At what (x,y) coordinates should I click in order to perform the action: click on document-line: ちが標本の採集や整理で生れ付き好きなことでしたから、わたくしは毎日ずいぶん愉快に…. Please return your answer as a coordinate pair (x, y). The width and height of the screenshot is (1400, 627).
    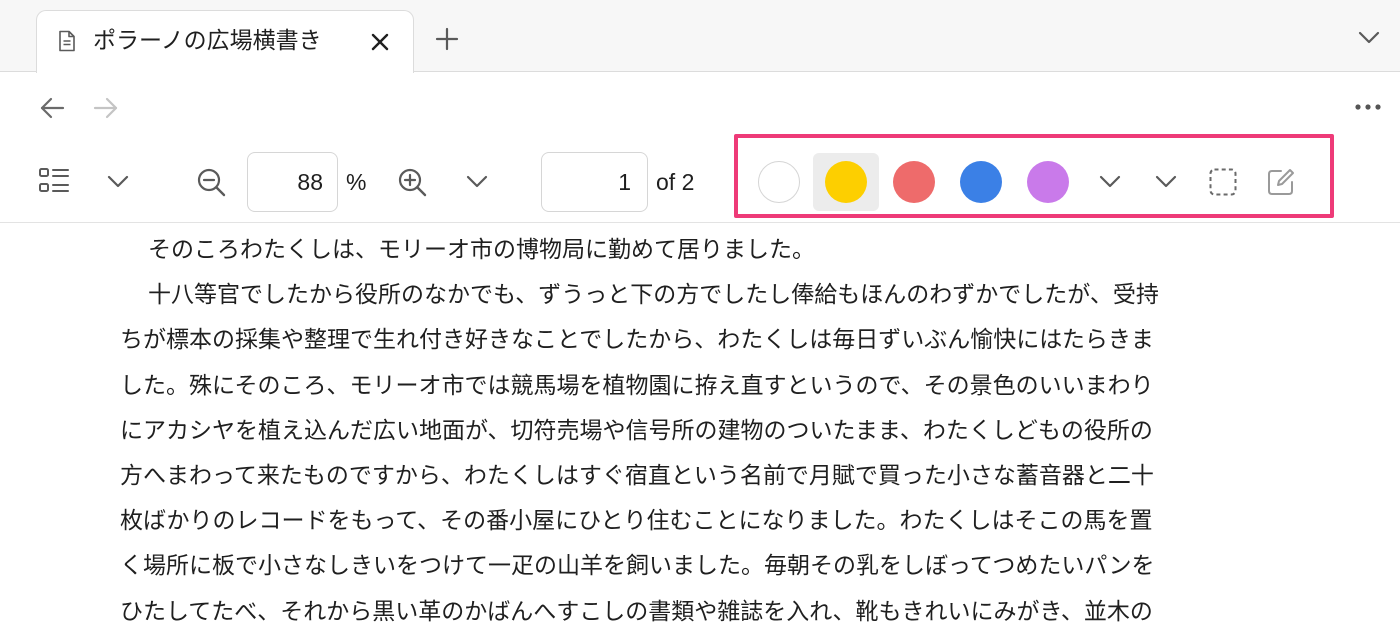
    Looking at the image, I should click on (637, 340).